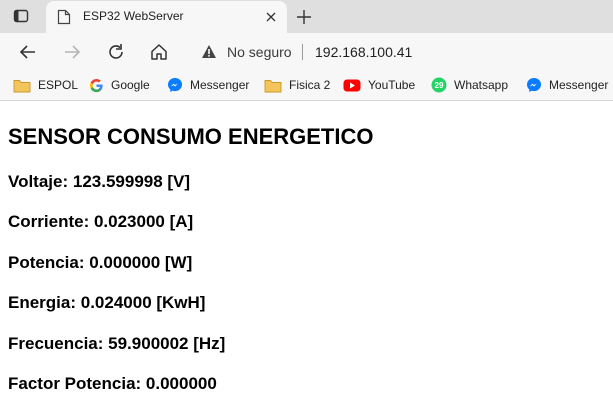 The image size is (613, 415). What do you see at coordinates (159, 52) in the screenshot?
I see `home-icon` at bounding box center [159, 52].